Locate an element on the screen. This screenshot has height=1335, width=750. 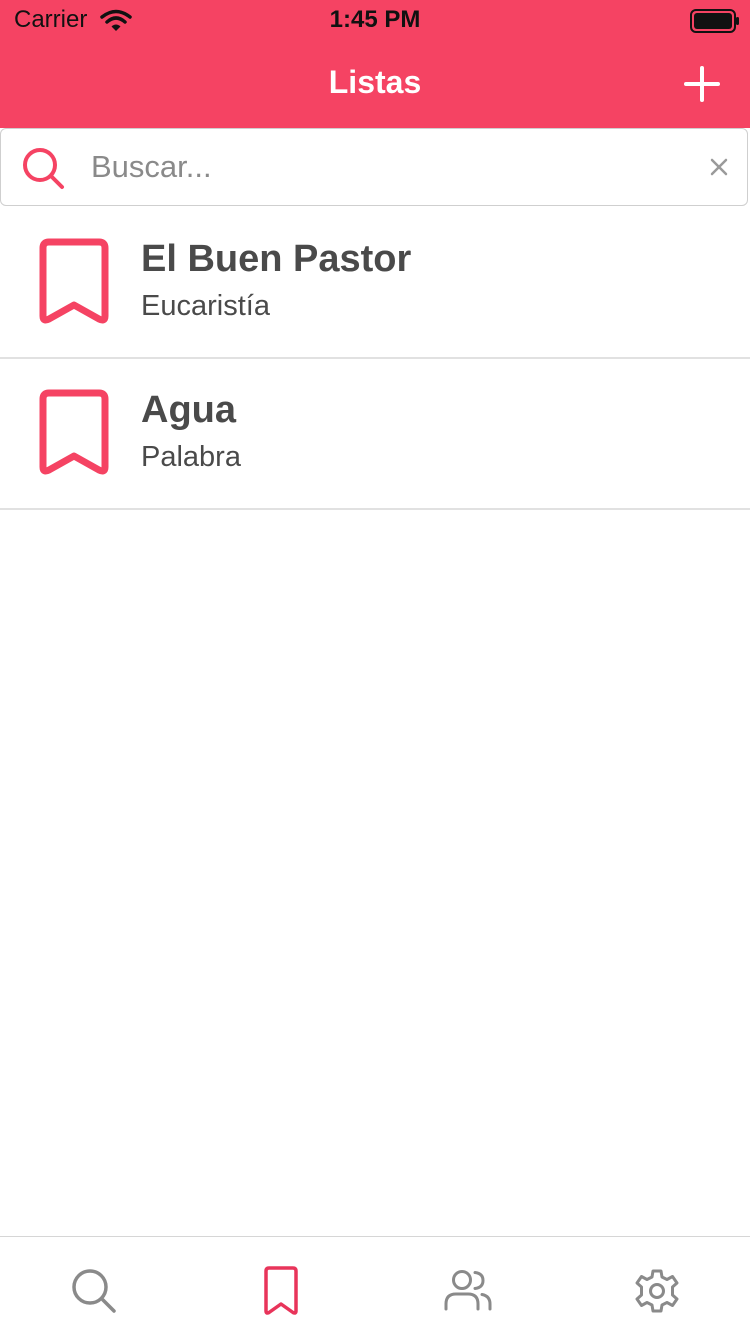
list-item: El Buen Pastor Eucaristía is located at coordinates (375, 283).